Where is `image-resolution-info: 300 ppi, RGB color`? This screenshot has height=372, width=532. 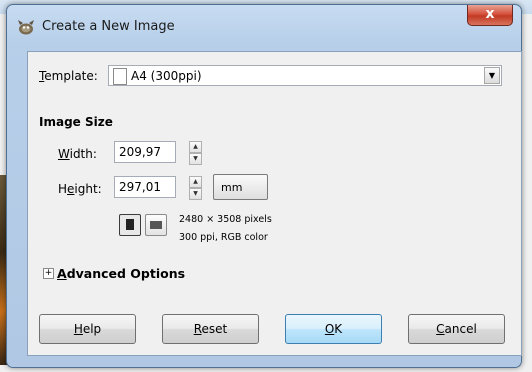 image-resolution-info: 300 ppi, RGB color is located at coordinates (223, 237).